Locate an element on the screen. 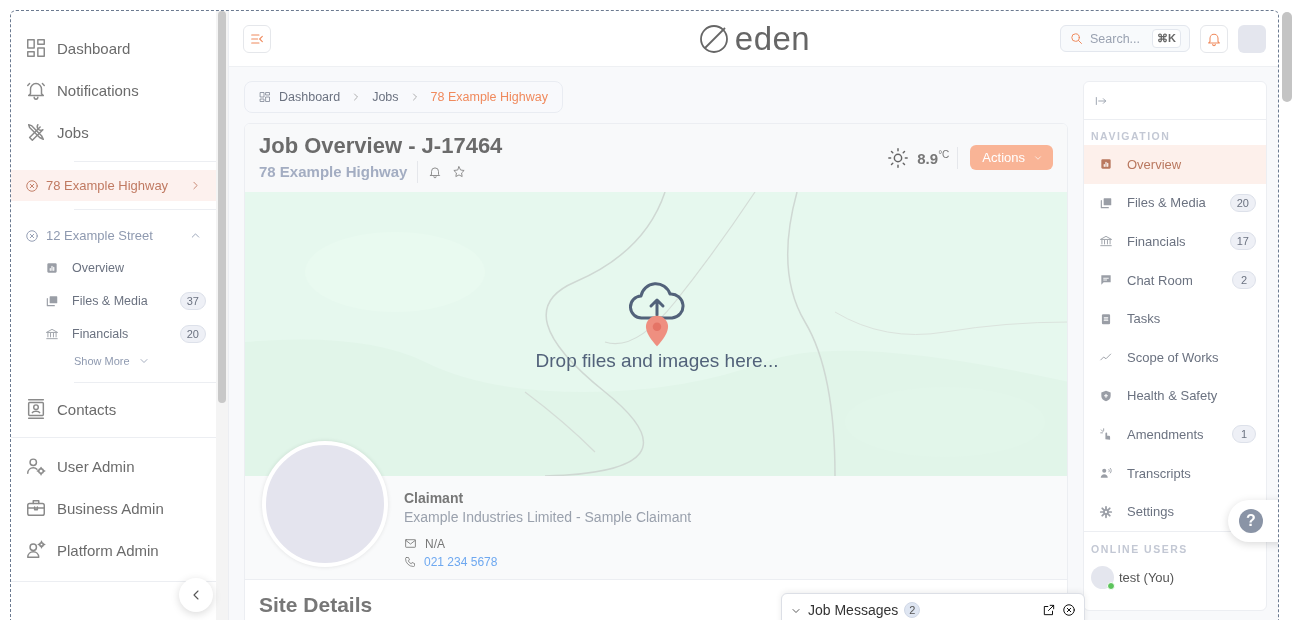 This screenshot has height=620, width=1292. section-heading: ONLINE USERS is located at coordinates (1139, 549).